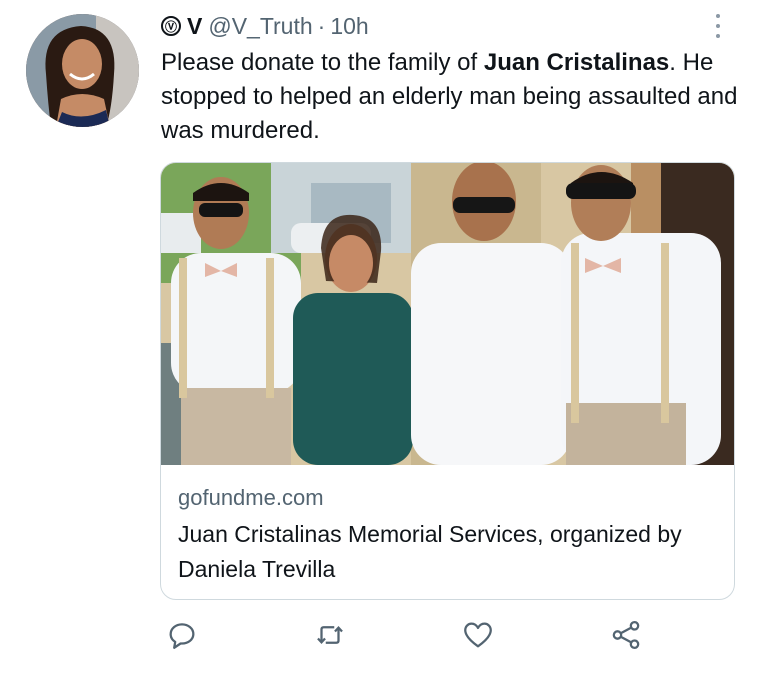  What do you see at coordinates (171, 26) in the screenshot?
I see `verified-badge: Ⓥ` at bounding box center [171, 26].